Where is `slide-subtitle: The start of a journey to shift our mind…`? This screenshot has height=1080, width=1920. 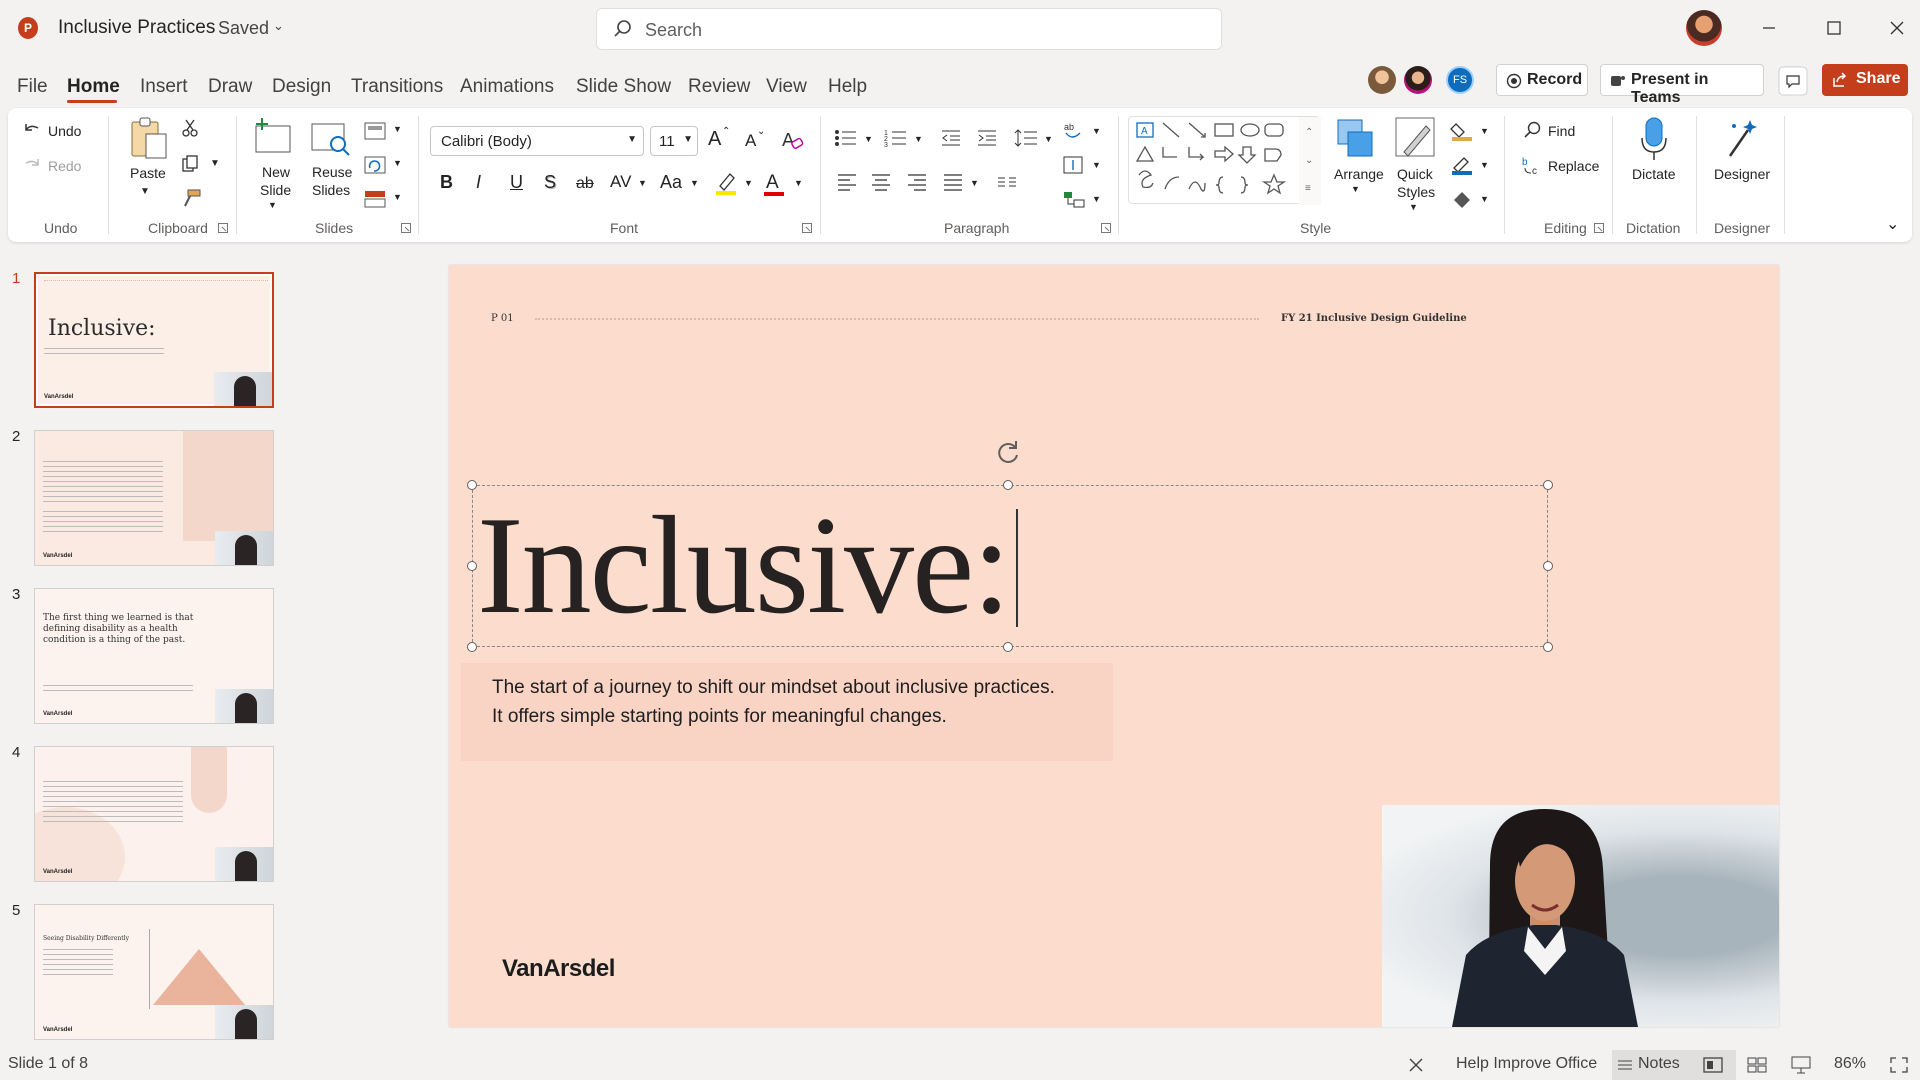 slide-subtitle: The start of a journey to shift our mind… is located at coordinates (773, 702).